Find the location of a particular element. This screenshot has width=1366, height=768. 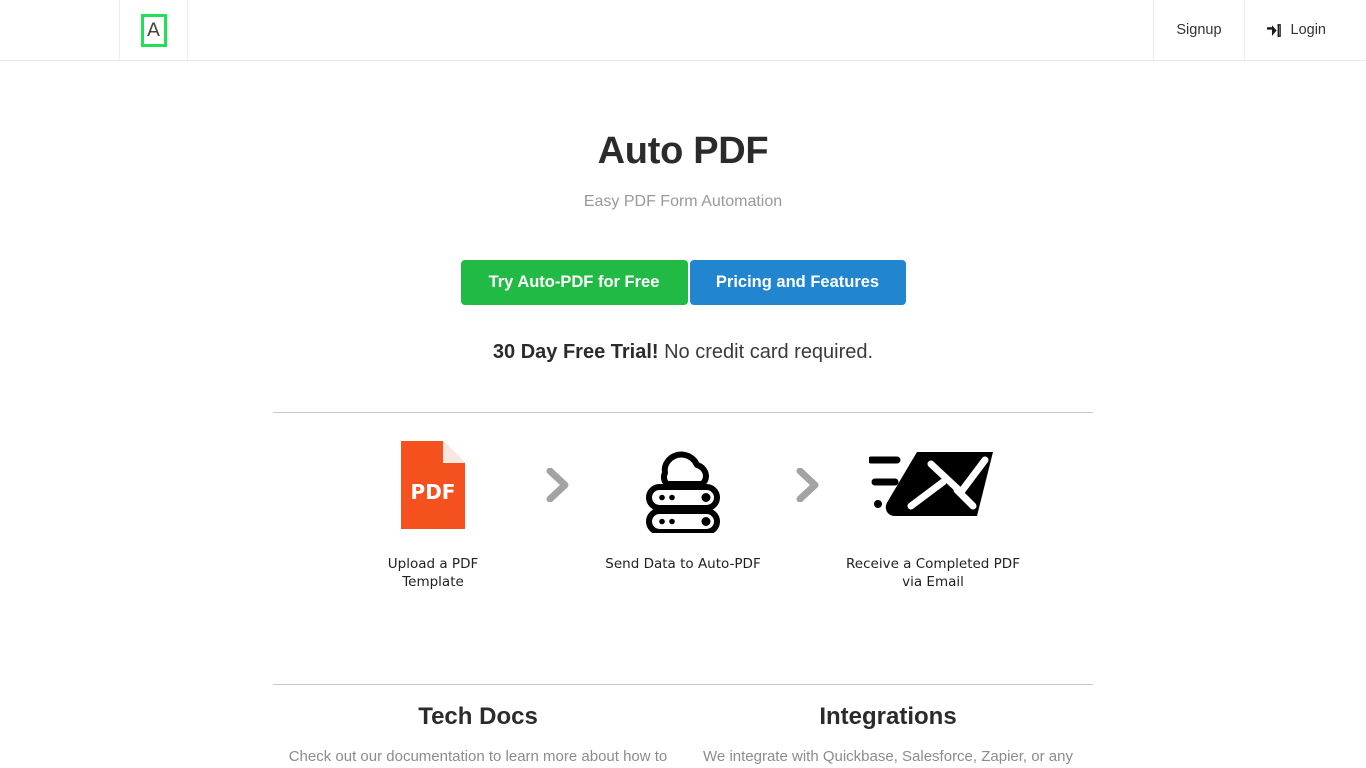

divider-bottom is located at coordinates (683, 685).